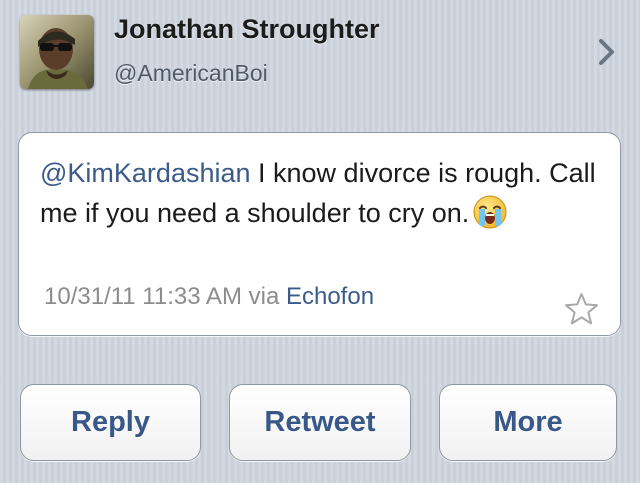 The image size is (640, 483). I want to click on via-label: via, so click(264, 296).